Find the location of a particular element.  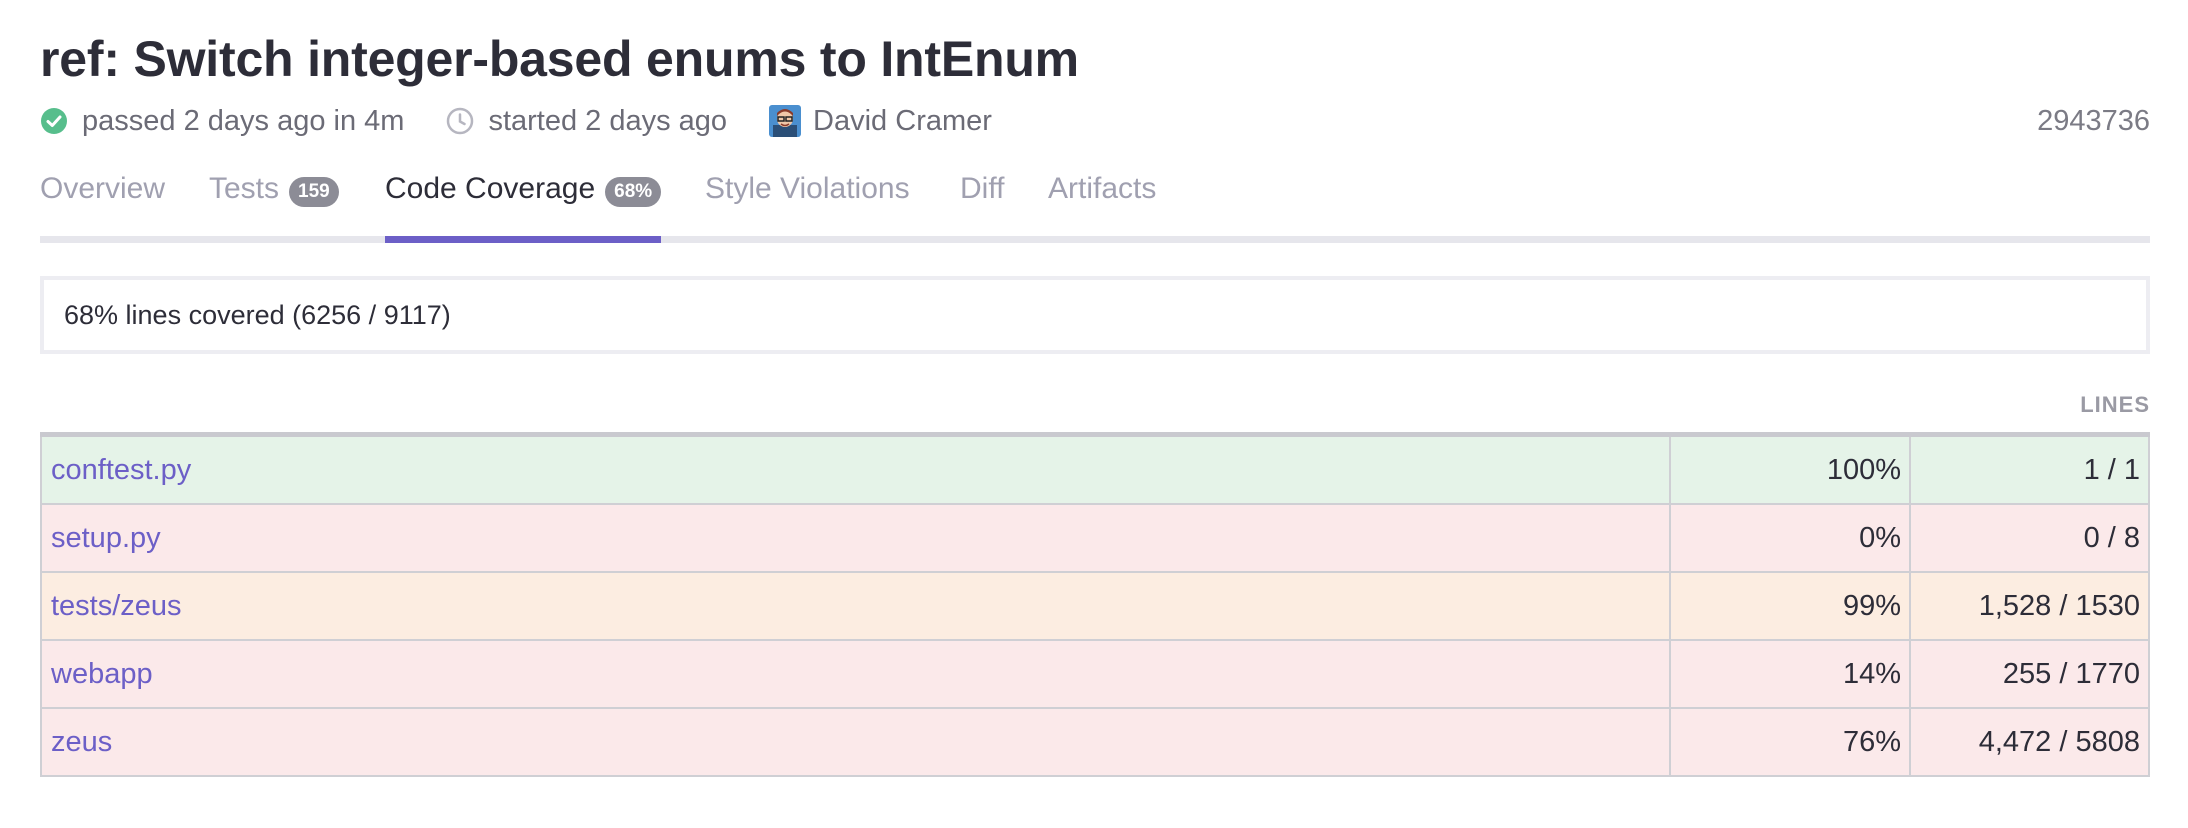

tab-style-violations: Style Violations is located at coordinates (807, 202).